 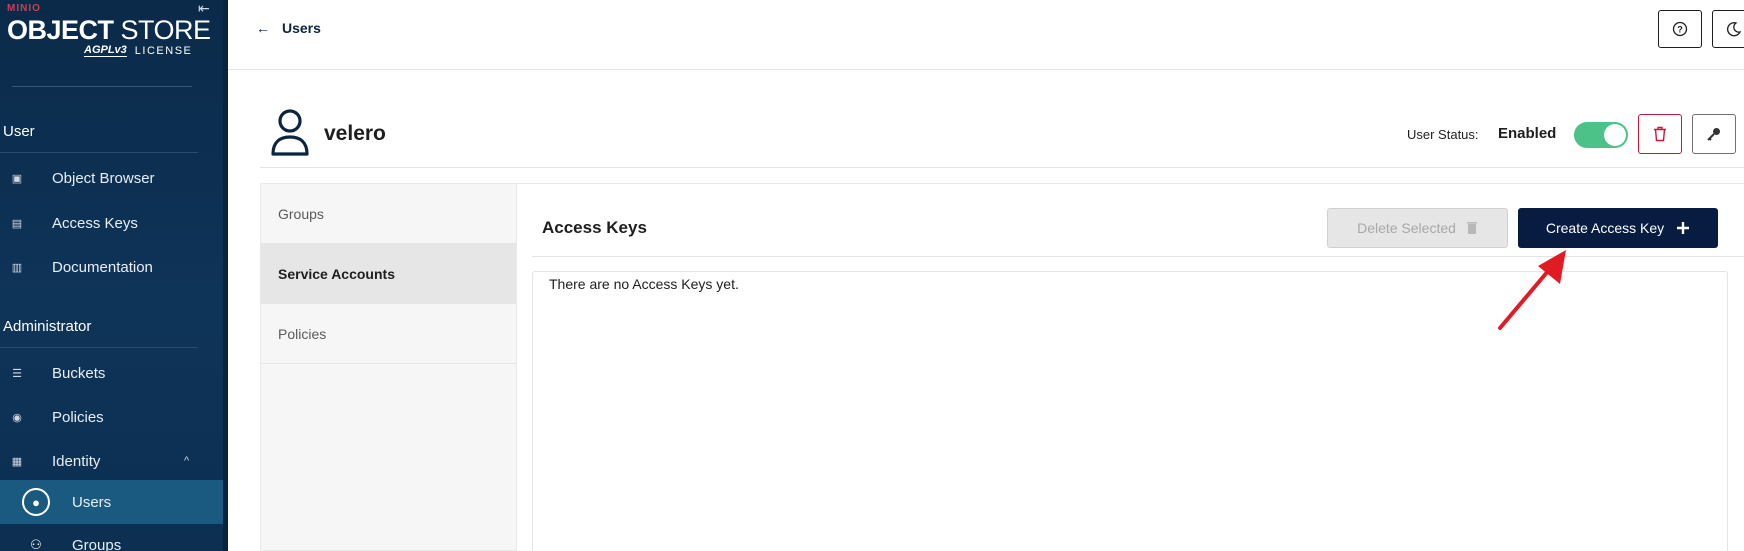 I want to click on section-label-administrator: Administrator, so click(x=47, y=326).